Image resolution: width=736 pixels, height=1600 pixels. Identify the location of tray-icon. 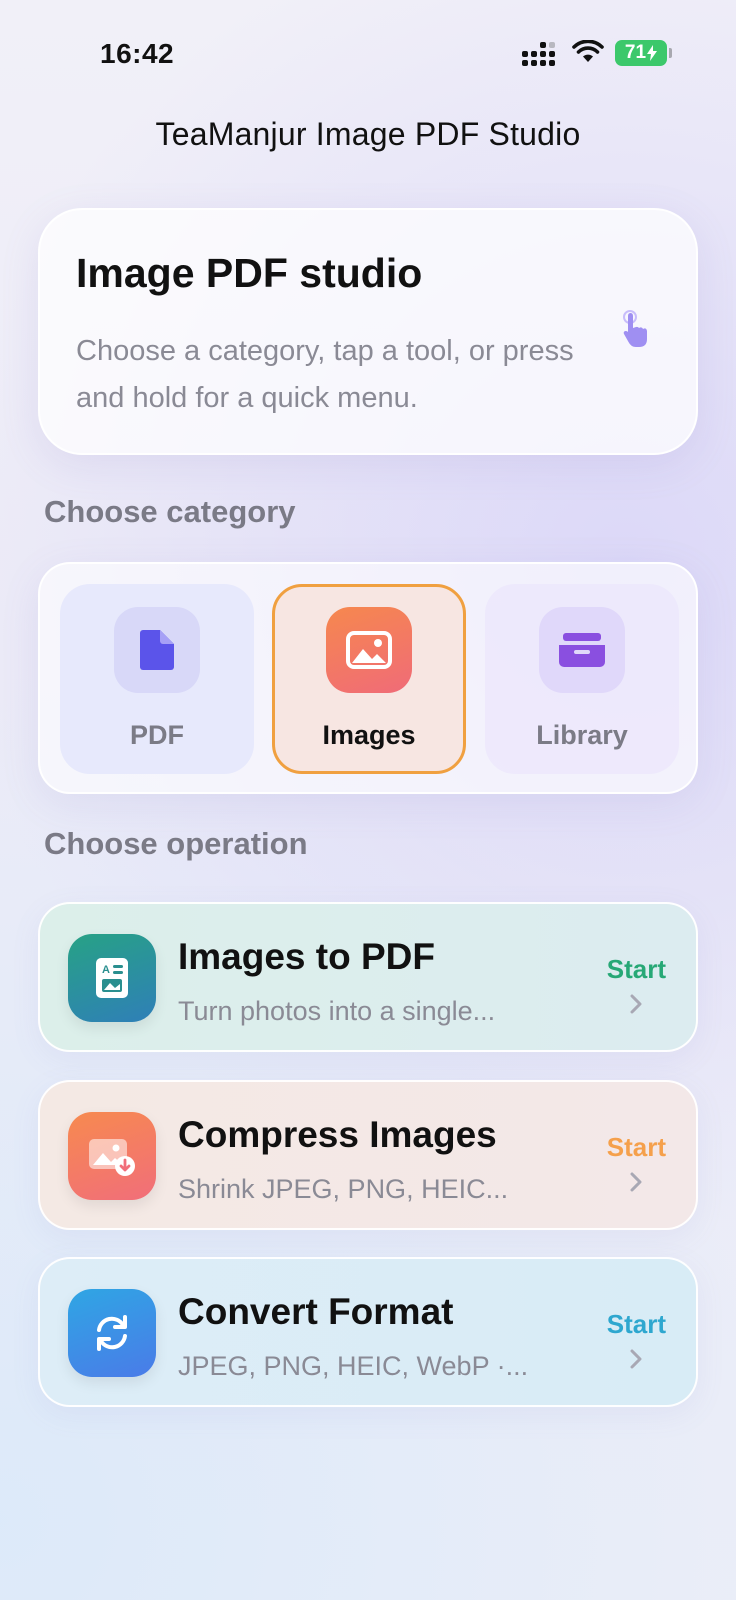
(582, 650).